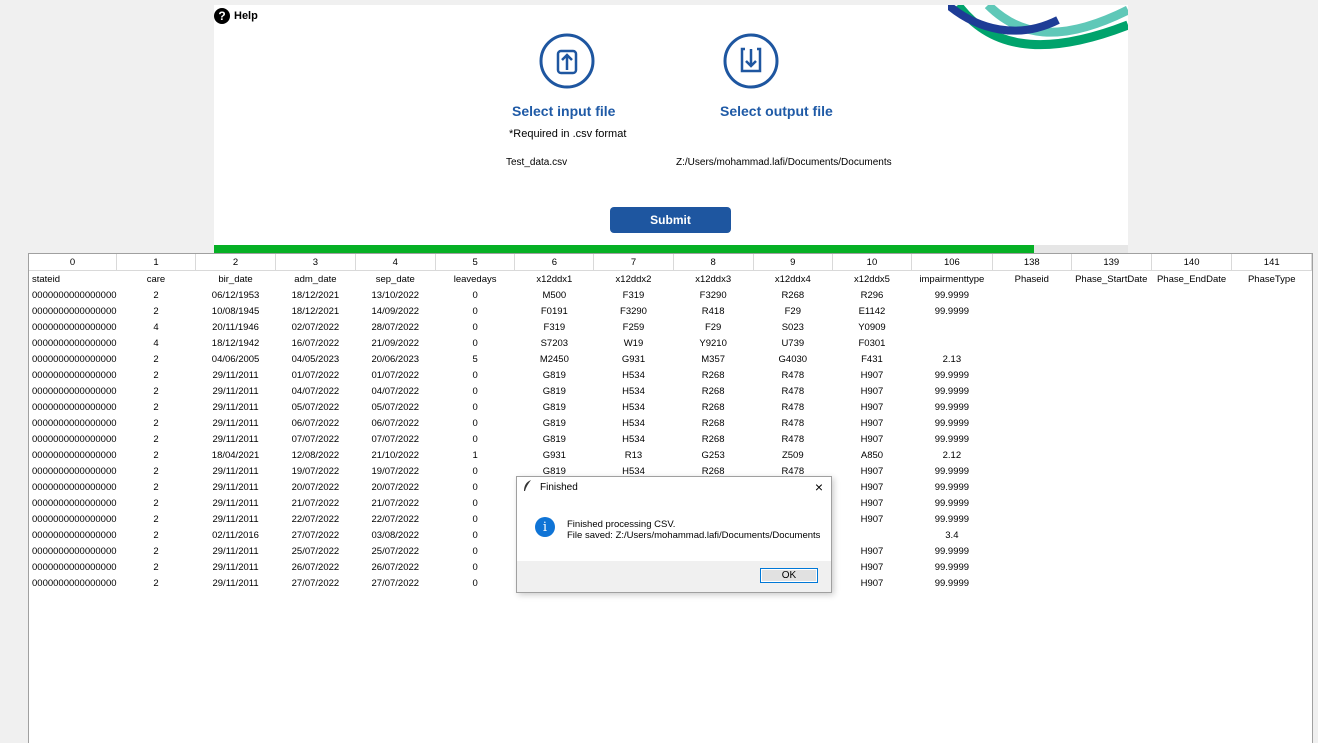 The height and width of the screenshot is (743, 1318). What do you see at coordinates (554, 262) in the screenshot?
I see `column-index-header: 6` at bounding box center [554, 262].